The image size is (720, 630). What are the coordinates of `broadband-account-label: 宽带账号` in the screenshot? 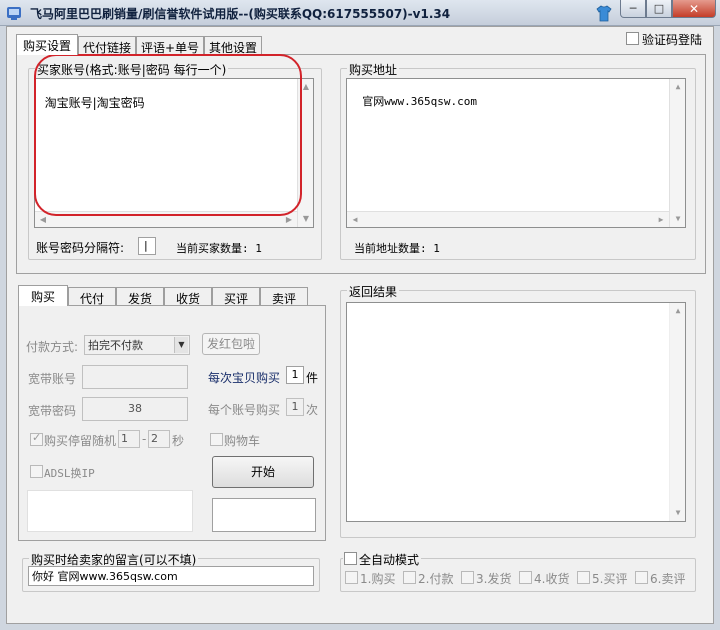 It's located at (52, 379).